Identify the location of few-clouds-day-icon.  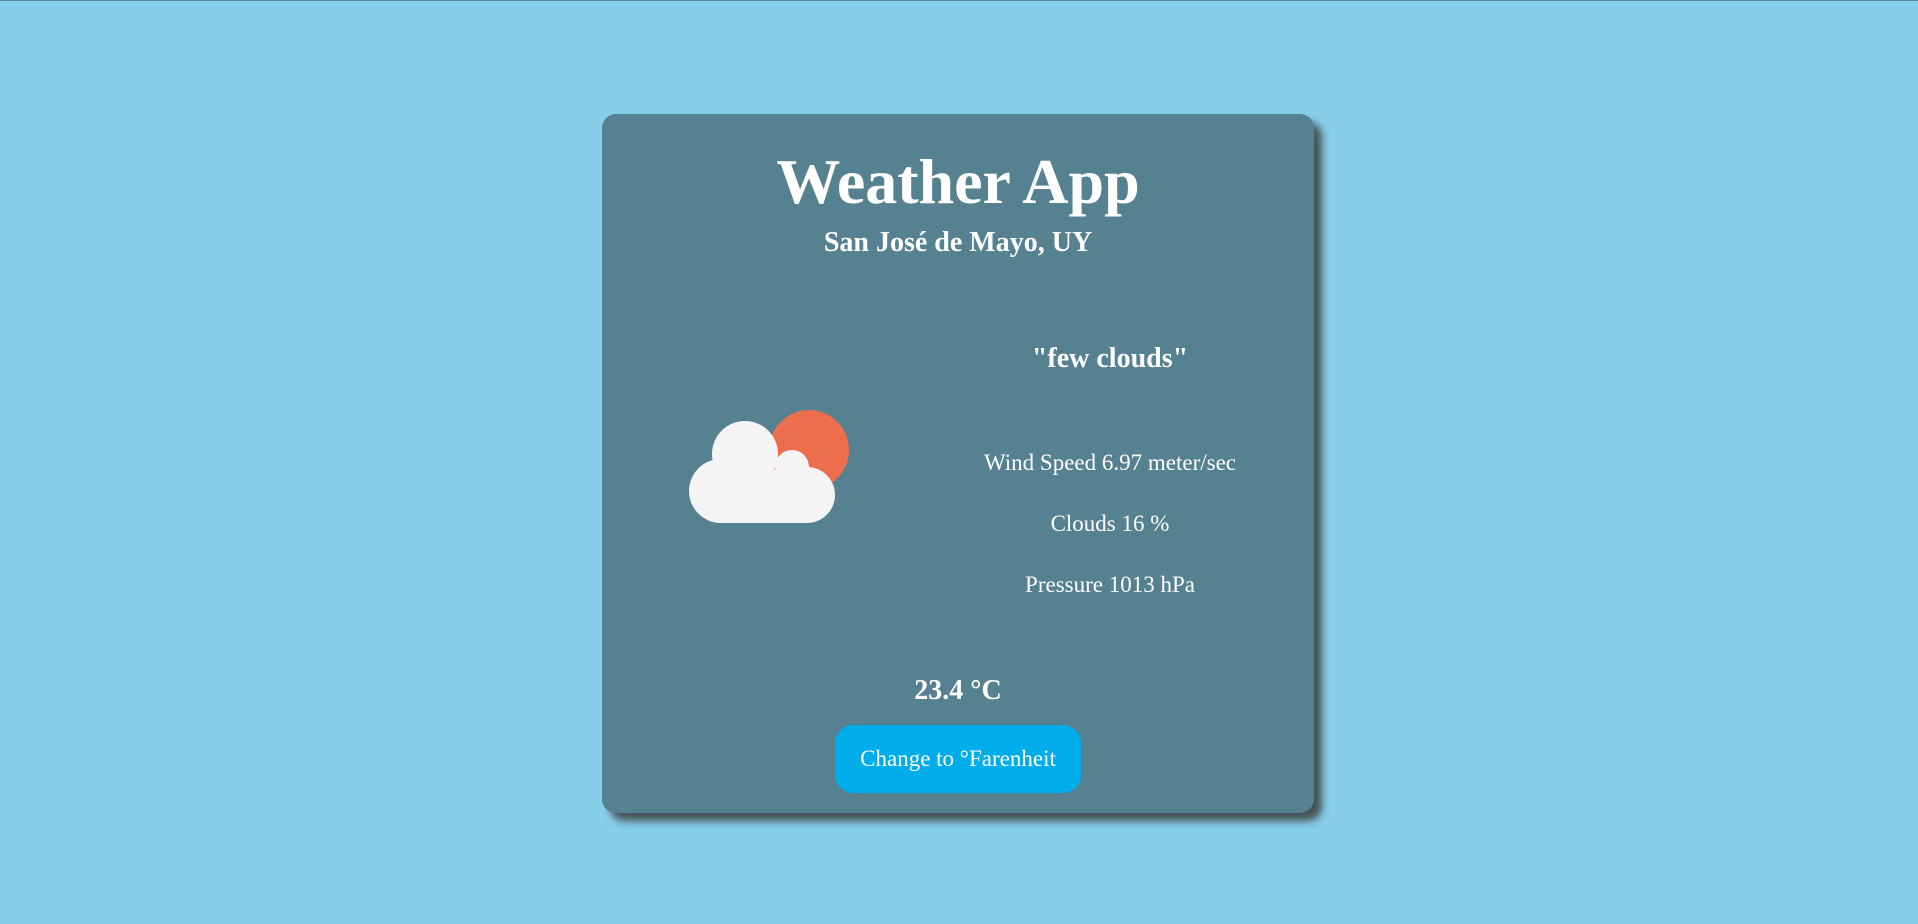
(769, 470).